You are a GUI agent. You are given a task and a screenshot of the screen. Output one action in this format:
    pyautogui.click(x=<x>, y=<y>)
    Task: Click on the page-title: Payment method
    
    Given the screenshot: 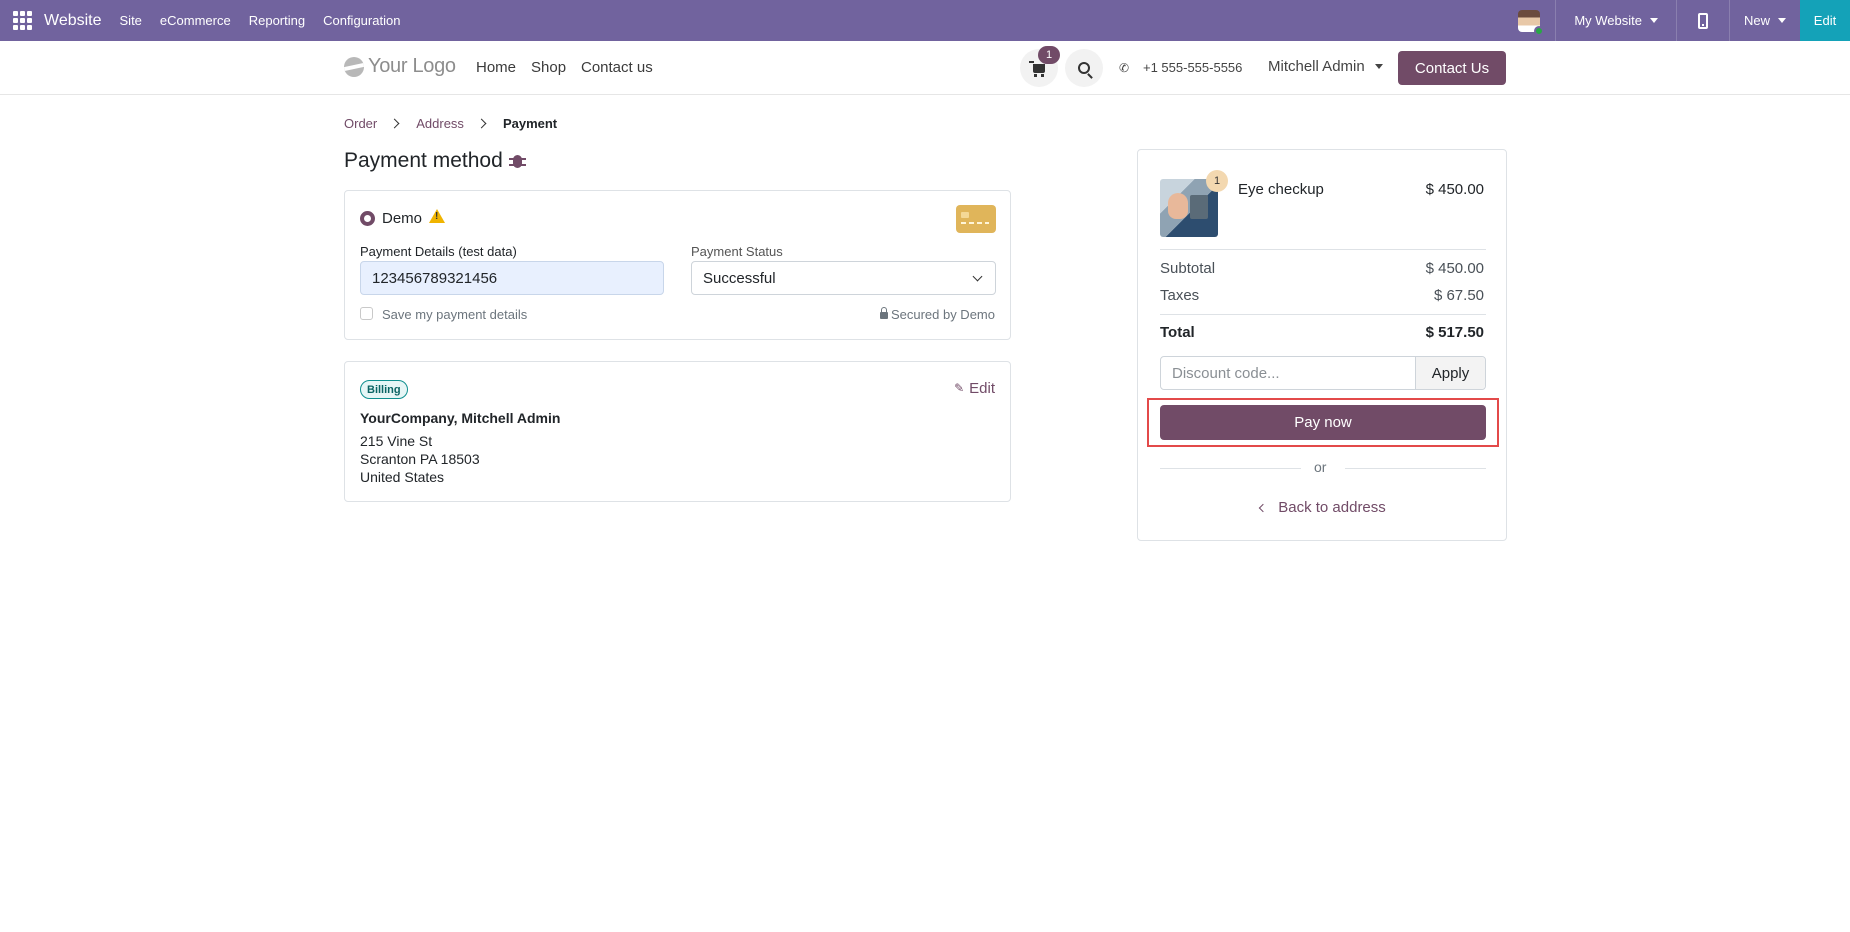 What is the action you would take?
    pyautogui.click(x=435, y=161)
    